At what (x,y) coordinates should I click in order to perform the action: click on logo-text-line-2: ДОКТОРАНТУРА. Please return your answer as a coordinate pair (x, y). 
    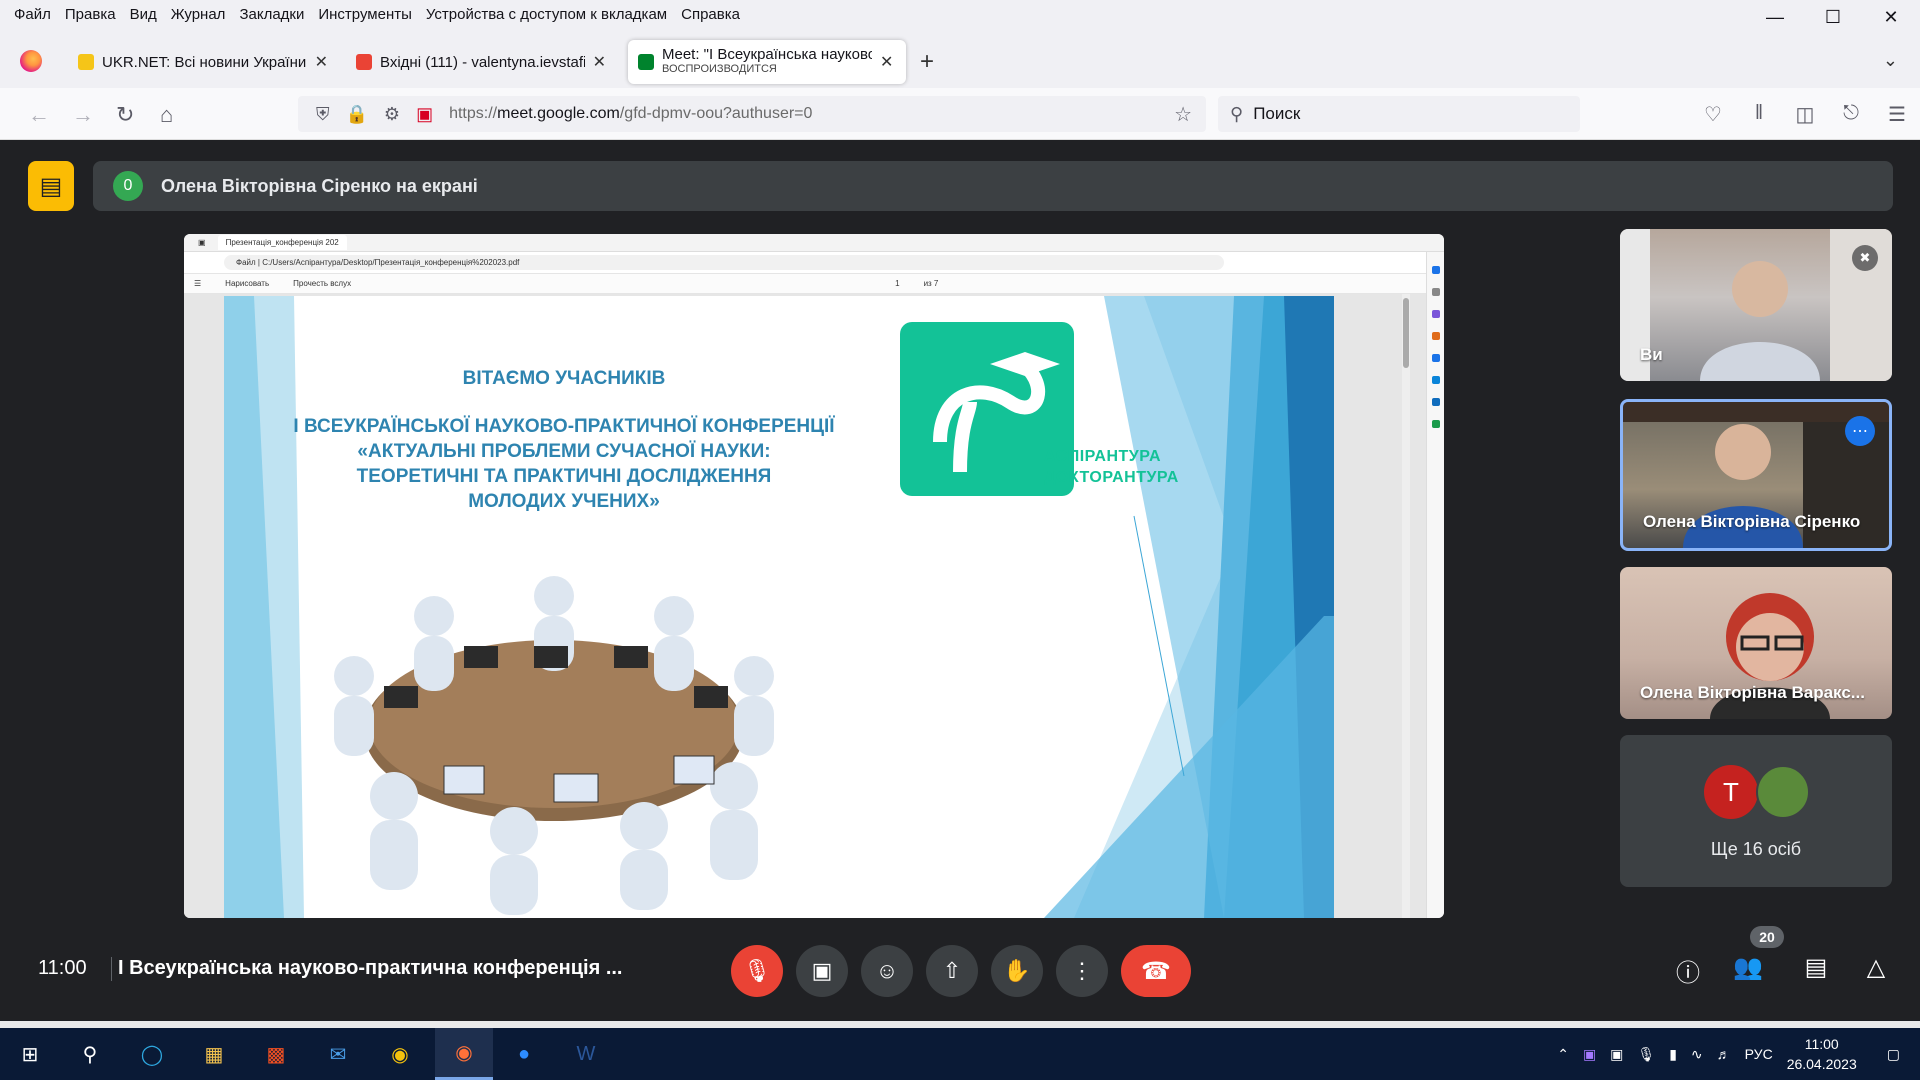
    Looking at the image, I should click on (1111, 477).